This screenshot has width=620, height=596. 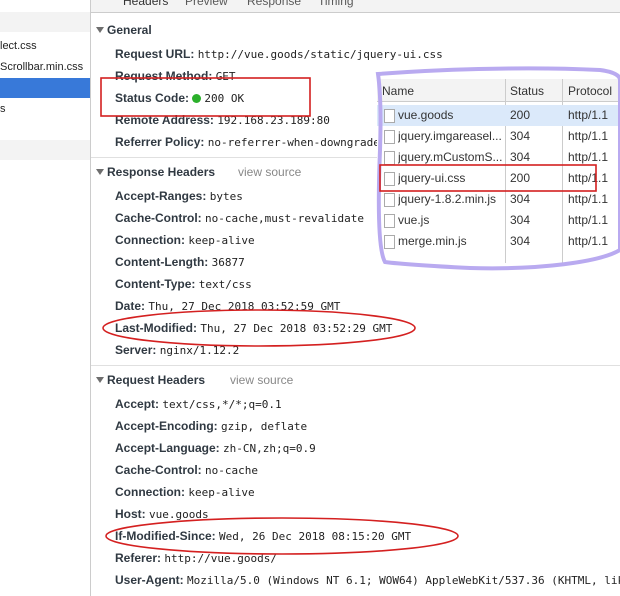 I want to click on request-header-row: Accept: text/css,*/*;q=0.1, so click(x=198, y=404).